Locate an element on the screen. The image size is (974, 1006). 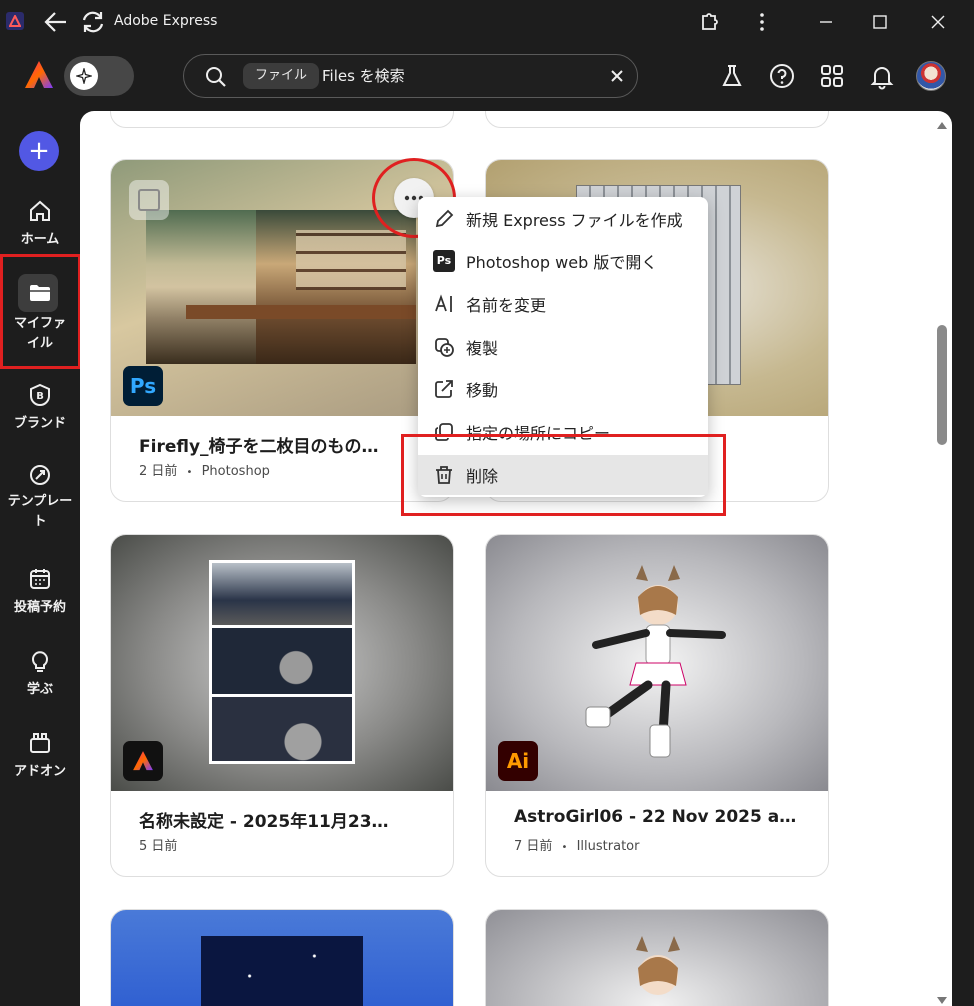
search-bar: ファイル is located at coordinates (410, 76).